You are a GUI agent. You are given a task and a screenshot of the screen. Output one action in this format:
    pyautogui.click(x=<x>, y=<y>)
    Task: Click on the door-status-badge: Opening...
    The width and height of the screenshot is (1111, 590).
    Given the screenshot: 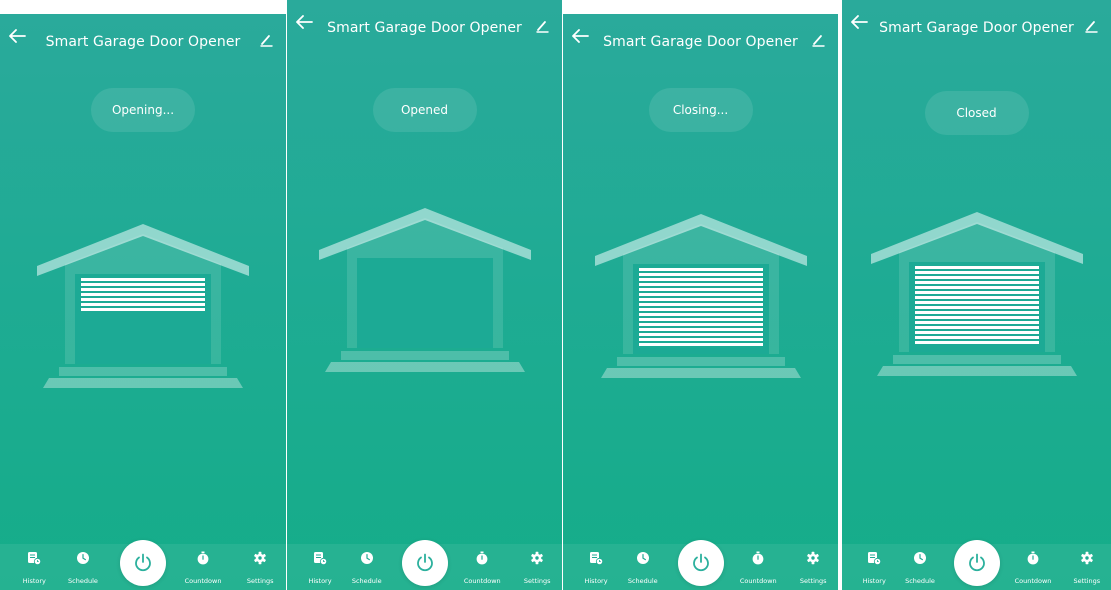 What is the action you would take?
    pyautogui.click(x=143, y=110)
    